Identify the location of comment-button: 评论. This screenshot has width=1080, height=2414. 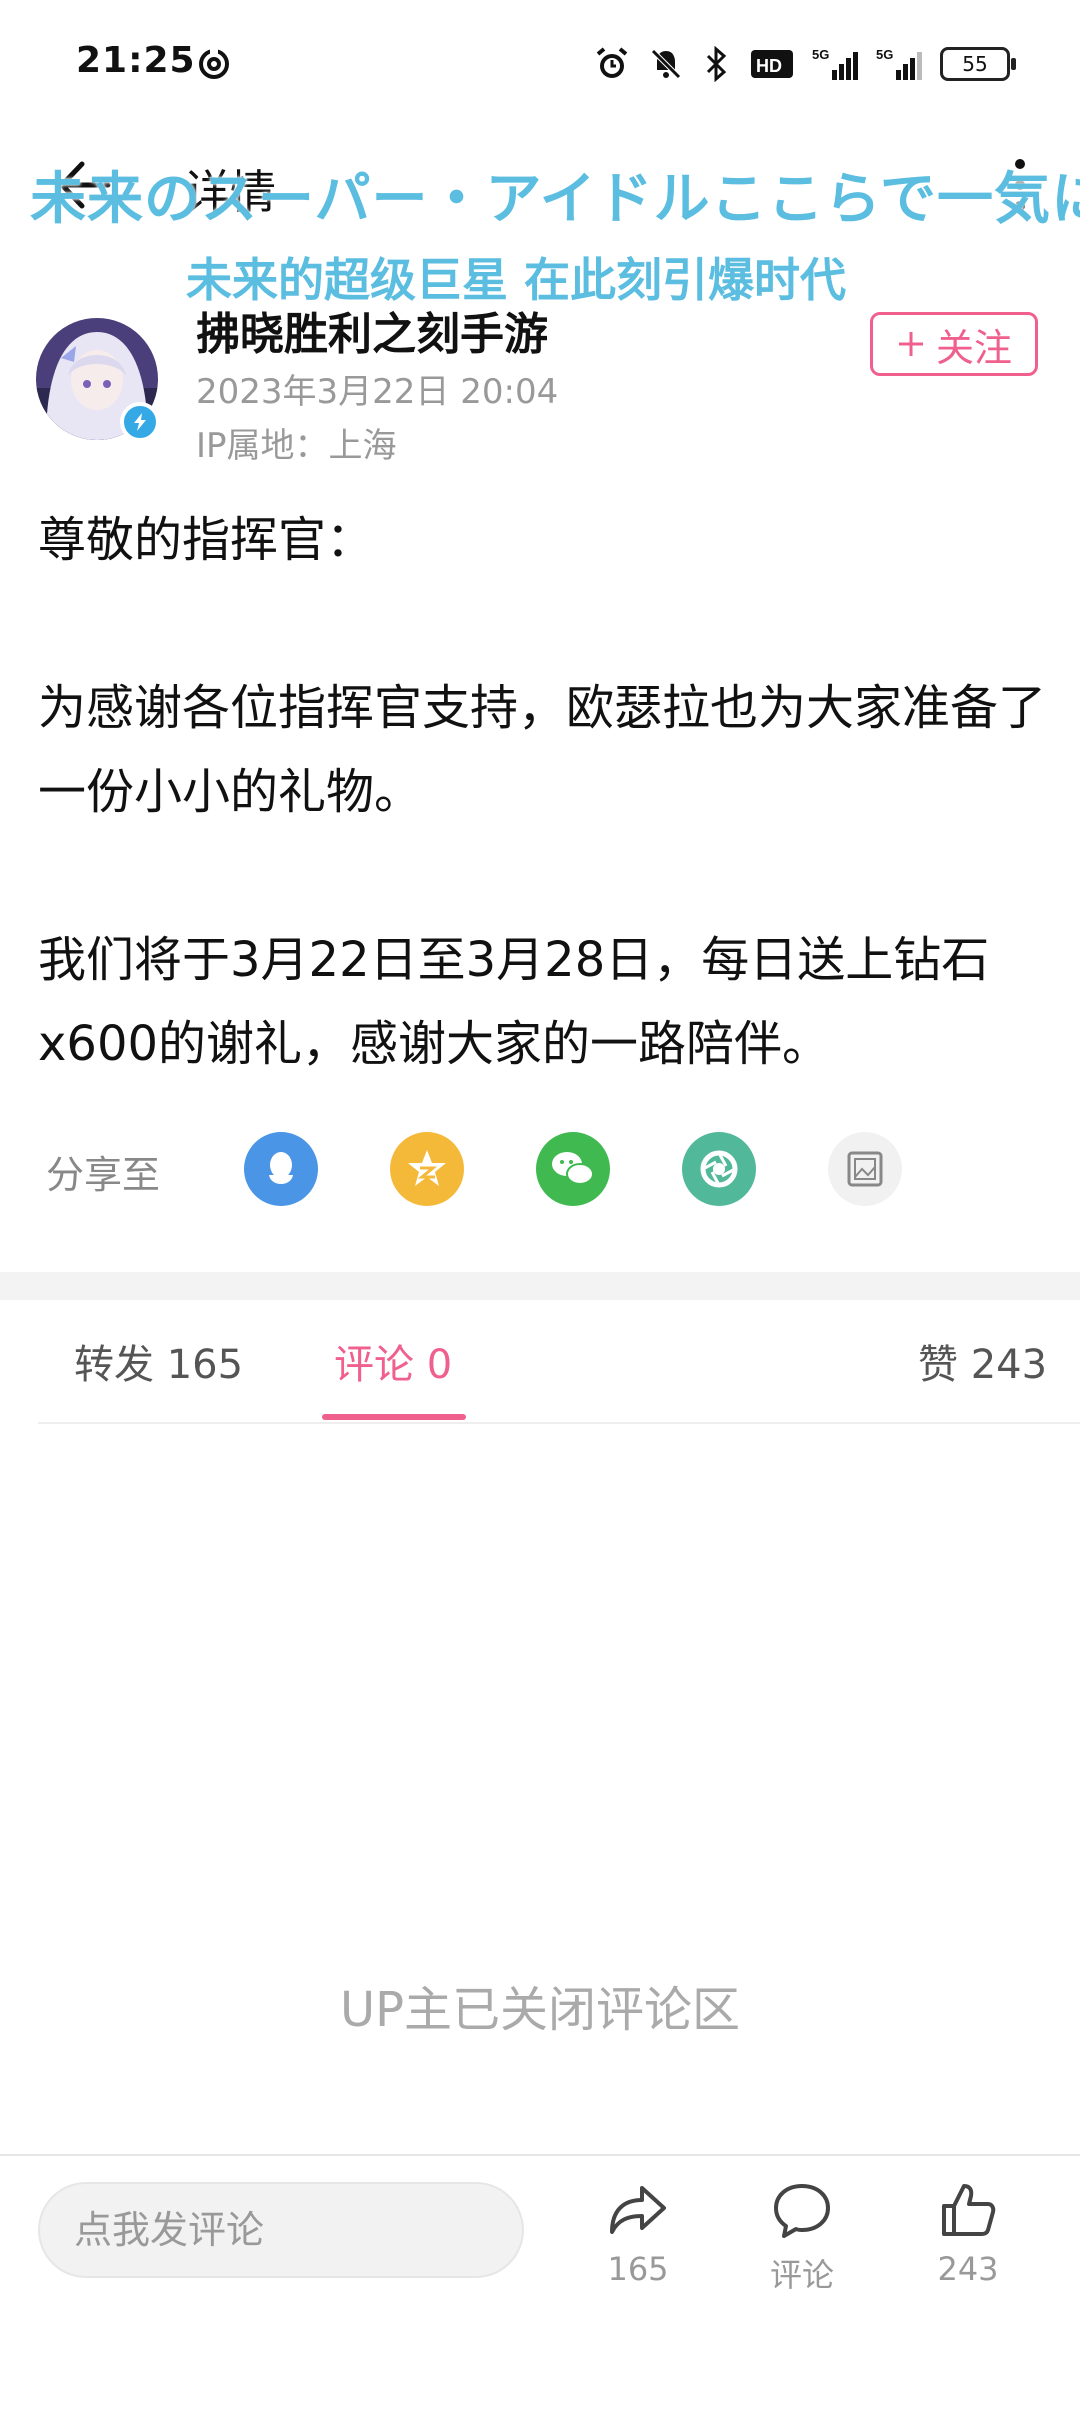
(802, 2238).